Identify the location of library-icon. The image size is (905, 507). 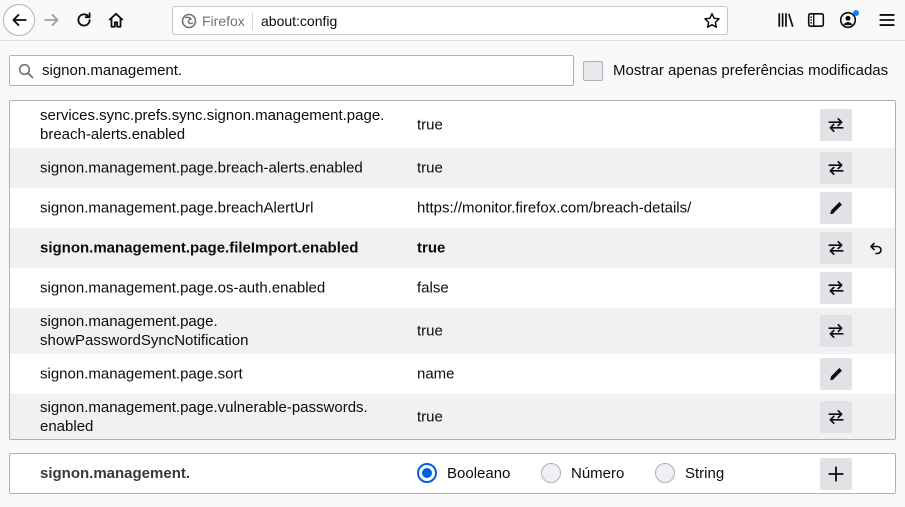
(786, 20).